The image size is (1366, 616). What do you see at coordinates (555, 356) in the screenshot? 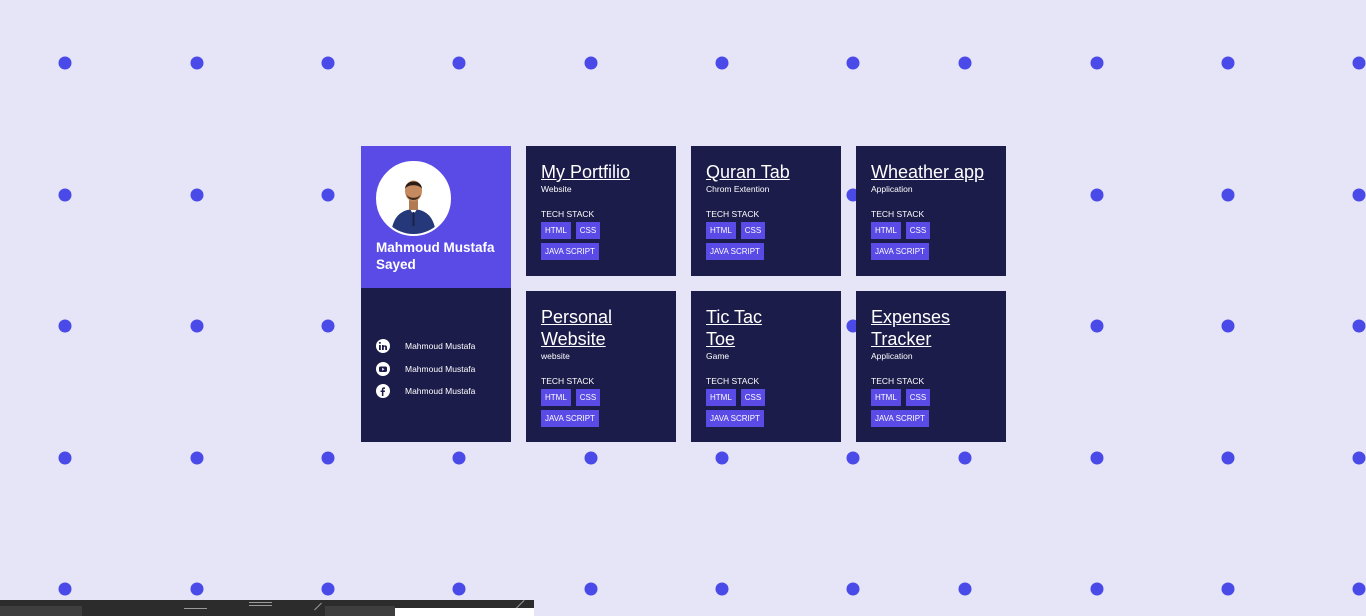
I see `project-type: website` at bounding box center [555, 356].